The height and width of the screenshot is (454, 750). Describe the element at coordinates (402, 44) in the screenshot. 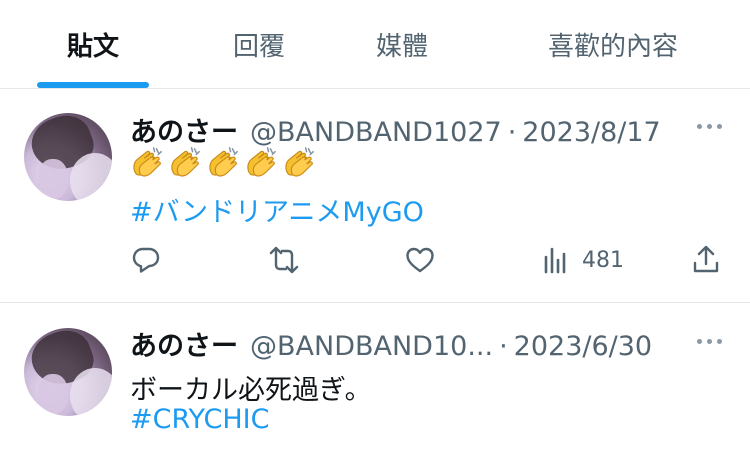

I see `tab-media: 媒體` at that location.